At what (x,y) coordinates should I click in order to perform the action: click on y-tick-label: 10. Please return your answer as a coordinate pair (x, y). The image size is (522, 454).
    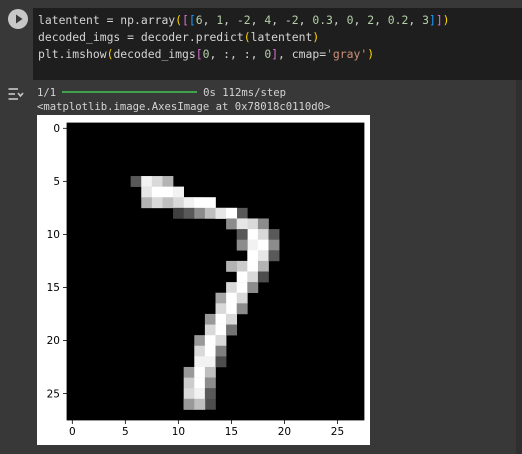
    Looking at the image, I should click on (53, 235).